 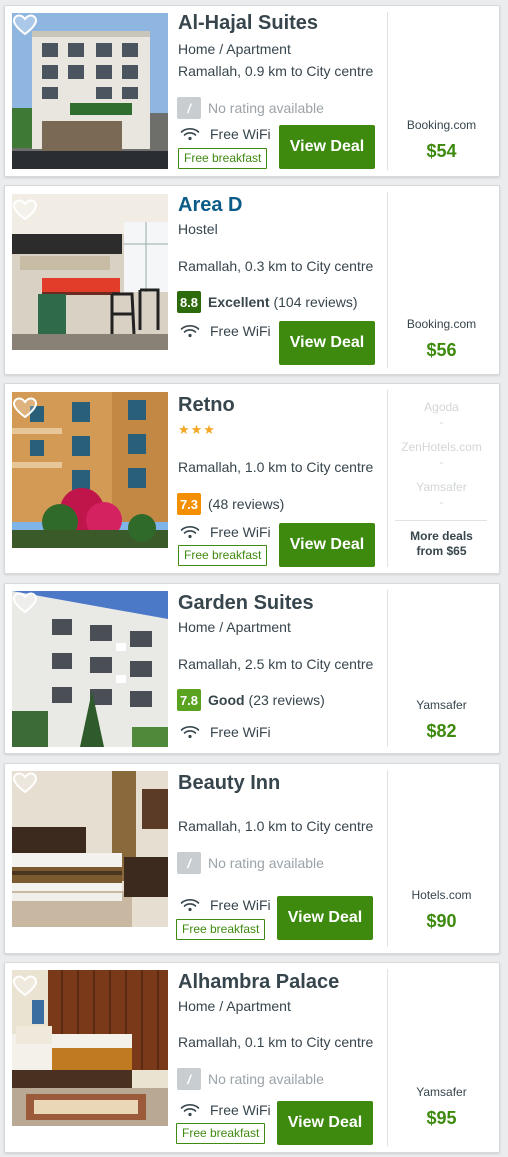 I want to click on rating-score-badge: 7.3, so click(x=189, y=504).